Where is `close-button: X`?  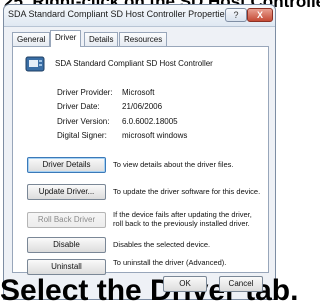 close-button: X is located at coordinates (260, 15).